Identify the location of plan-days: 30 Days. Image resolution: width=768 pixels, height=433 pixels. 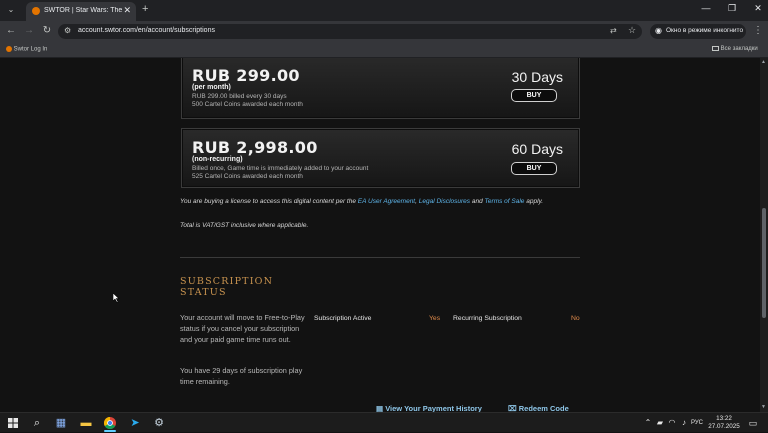
(537, 77).